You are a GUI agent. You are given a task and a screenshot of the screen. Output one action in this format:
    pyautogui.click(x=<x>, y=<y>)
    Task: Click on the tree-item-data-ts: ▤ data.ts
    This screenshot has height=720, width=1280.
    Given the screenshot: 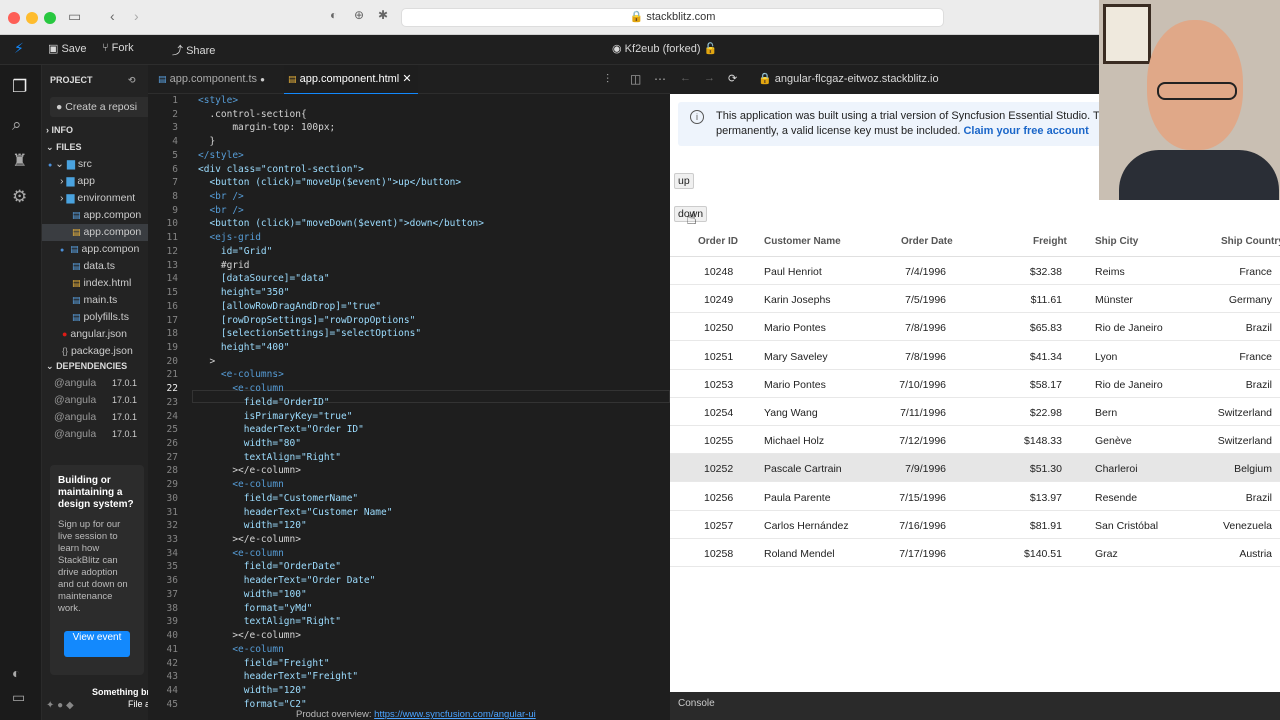 What is the action you would take?
    pyautogui.click(x=110, y=266)
    